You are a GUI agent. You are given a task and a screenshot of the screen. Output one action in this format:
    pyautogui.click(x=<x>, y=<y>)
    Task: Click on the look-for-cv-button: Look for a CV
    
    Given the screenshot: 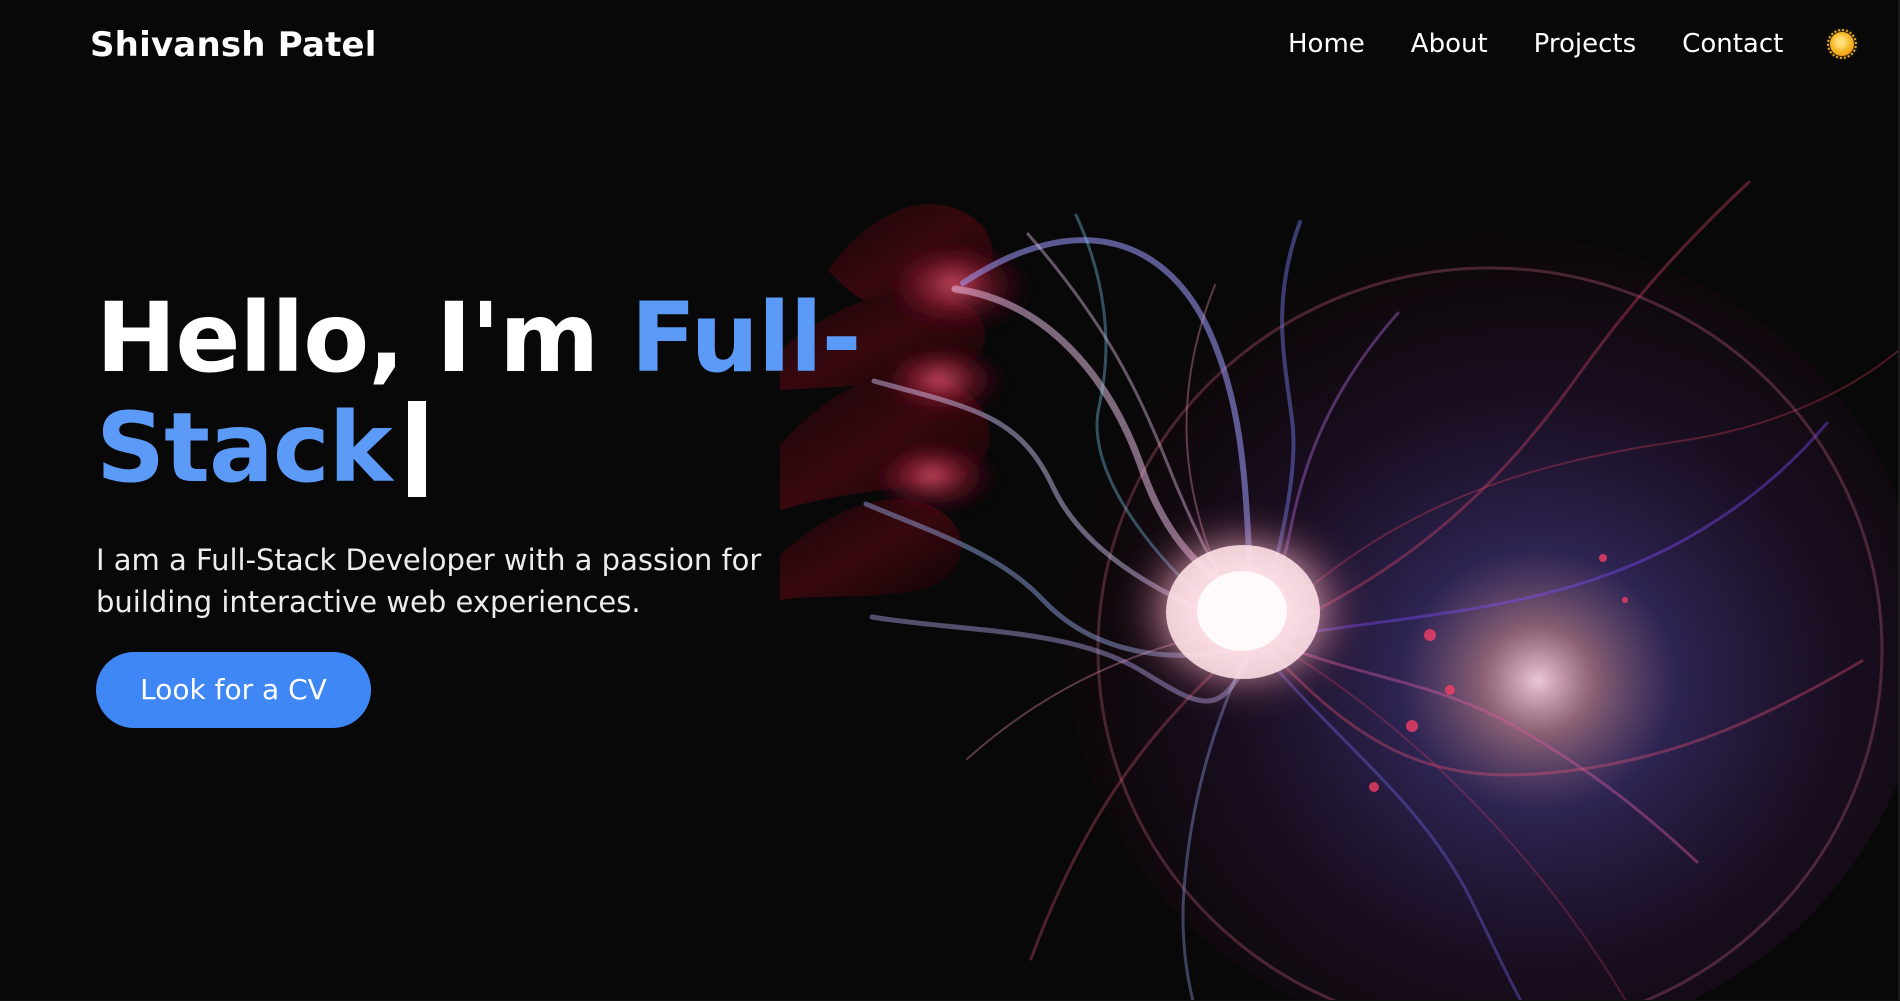 What is the action you would take?
    pyautogui.click(x=233, y=690)
    